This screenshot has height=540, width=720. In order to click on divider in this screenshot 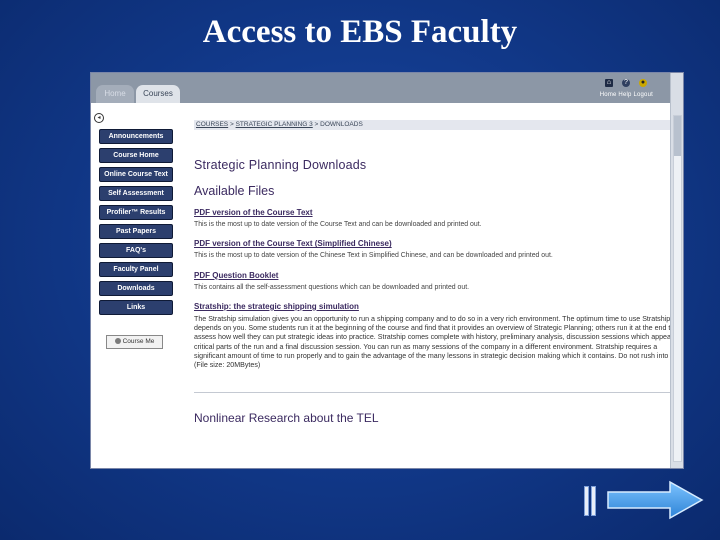, I will do `click(438, 393)`.